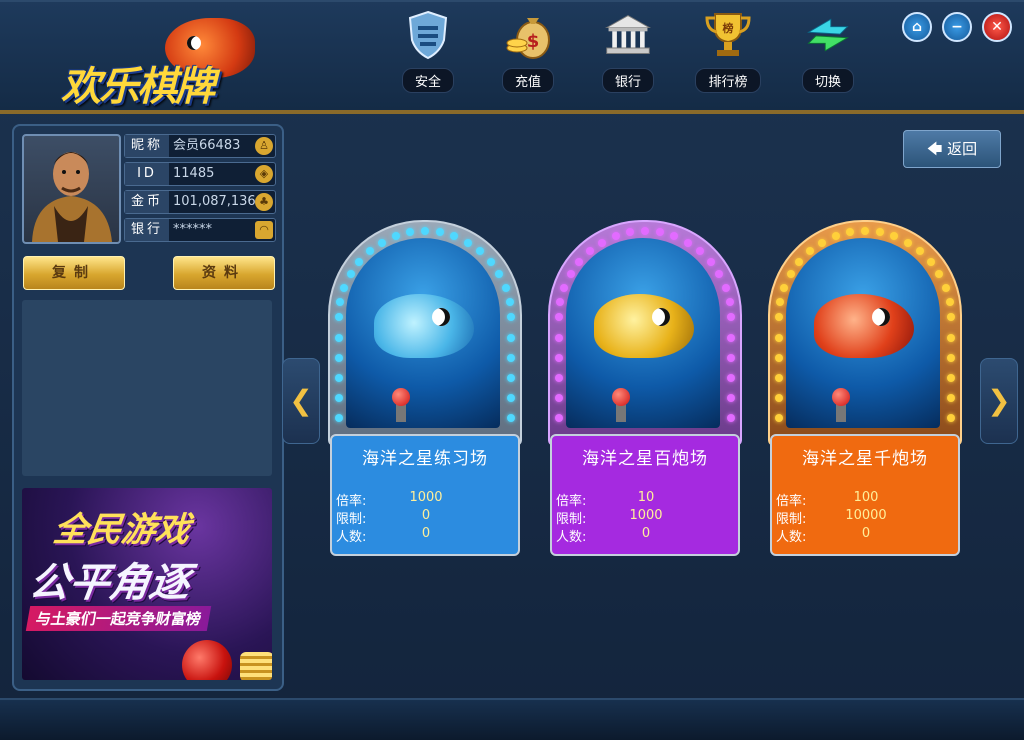 The height and width of the screenshot is (740, 1024). What do you see at coordinates (200, 202) in the screenshot?
I see `coins-row: 金币 101,087,136 ♣` at bounding box center [200, 202].